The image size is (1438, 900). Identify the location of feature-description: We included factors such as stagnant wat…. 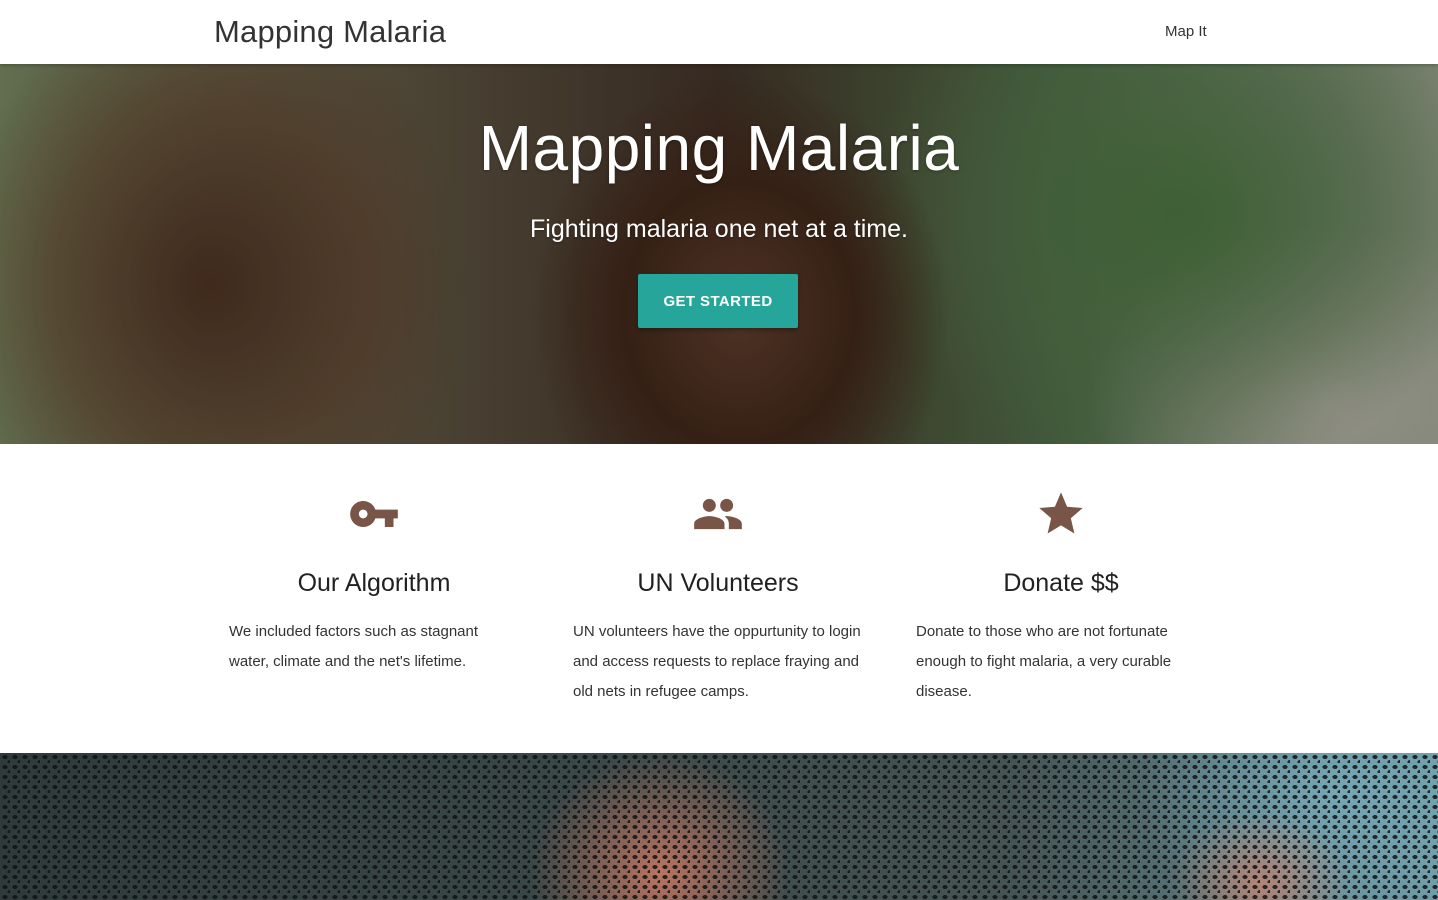
(354, 646).